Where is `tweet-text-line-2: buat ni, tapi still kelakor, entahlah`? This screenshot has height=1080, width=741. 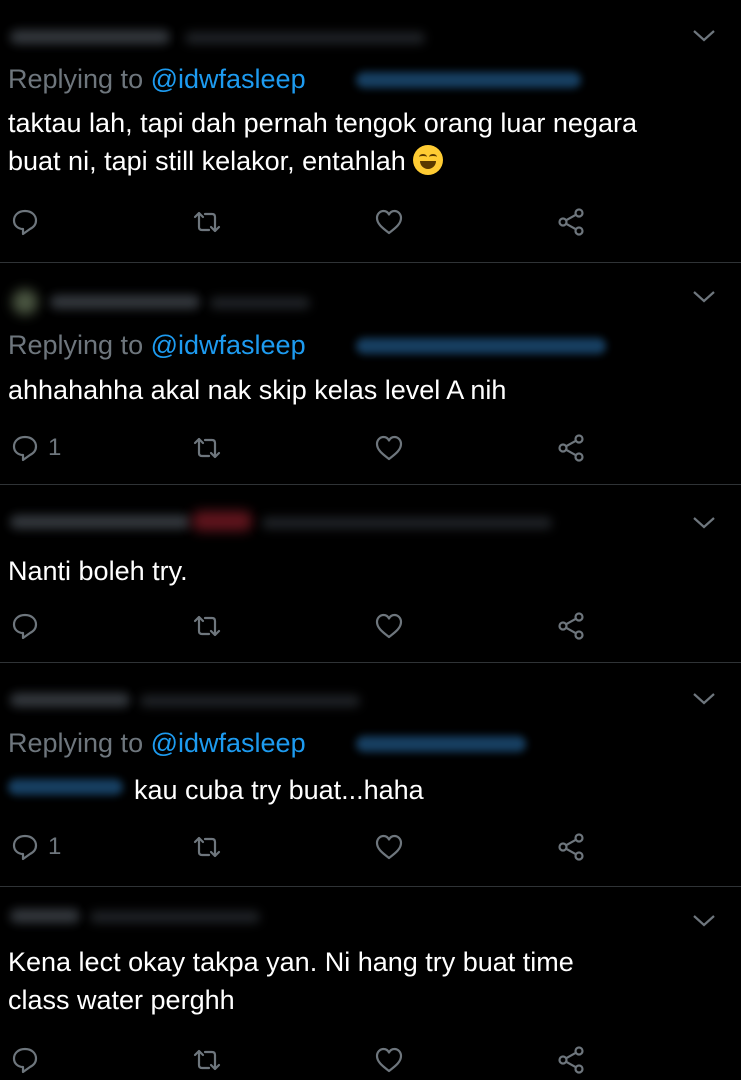
tweet-text-line-2: buat ni, tapi still kelakor, entahlah is located at coordinates (364, 161).